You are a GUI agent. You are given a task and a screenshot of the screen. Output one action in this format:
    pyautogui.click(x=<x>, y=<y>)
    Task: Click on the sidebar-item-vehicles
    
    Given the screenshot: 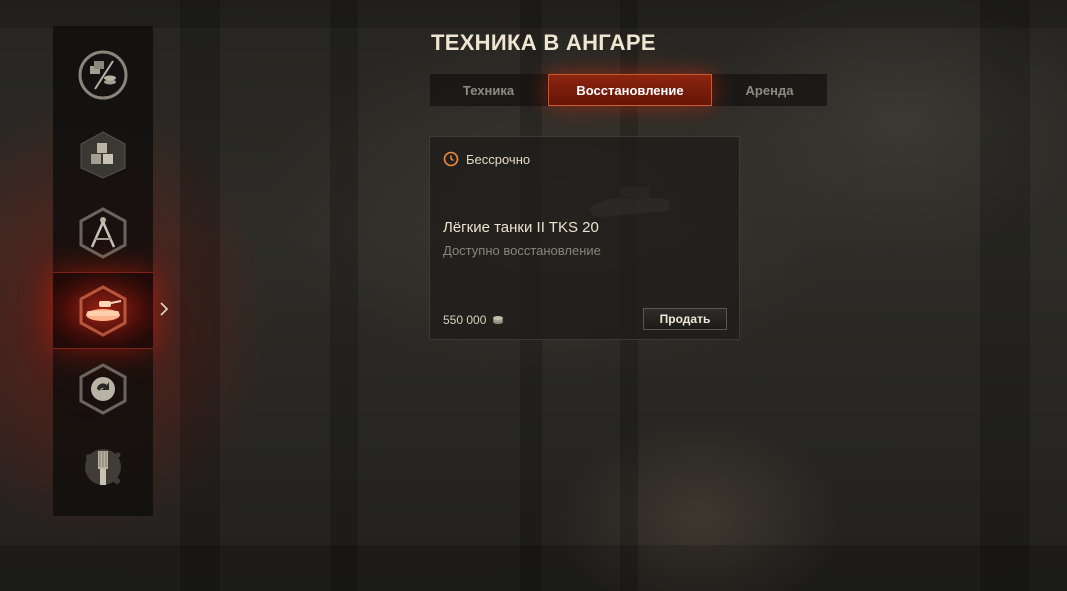 What is the action you would take?
    pyautogui.click(x=103, y=310)
    